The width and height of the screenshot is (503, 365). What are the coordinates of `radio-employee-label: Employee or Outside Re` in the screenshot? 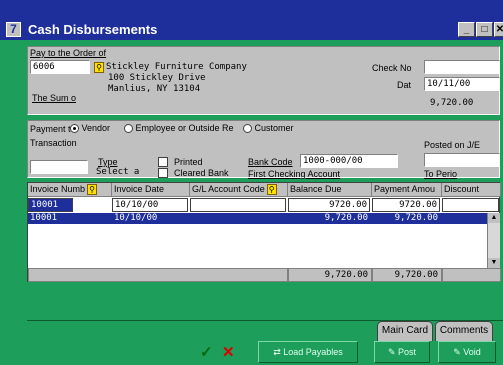 It's located at (184, 128).